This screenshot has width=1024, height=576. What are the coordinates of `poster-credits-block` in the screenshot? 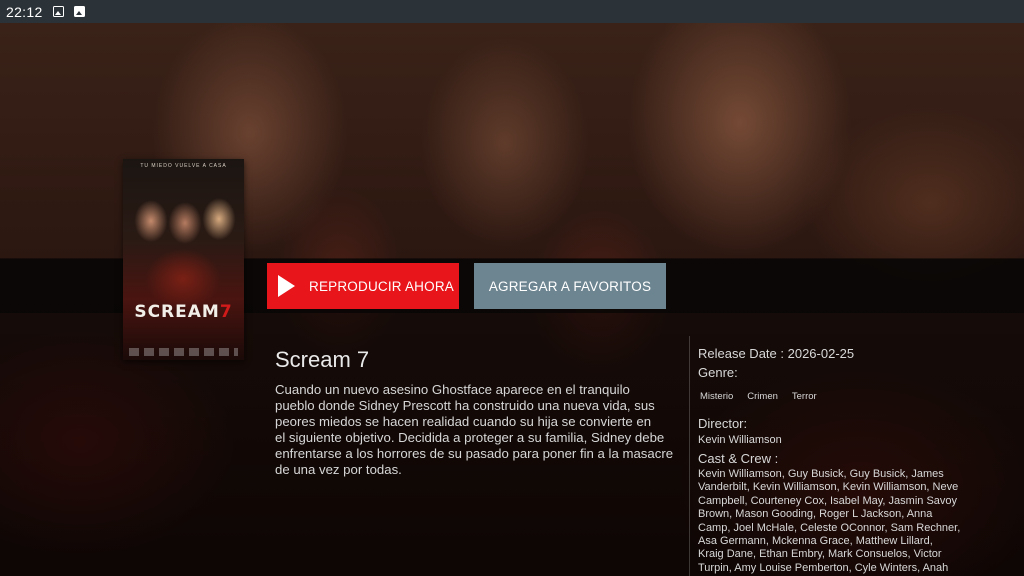 It's located at (183, 352).